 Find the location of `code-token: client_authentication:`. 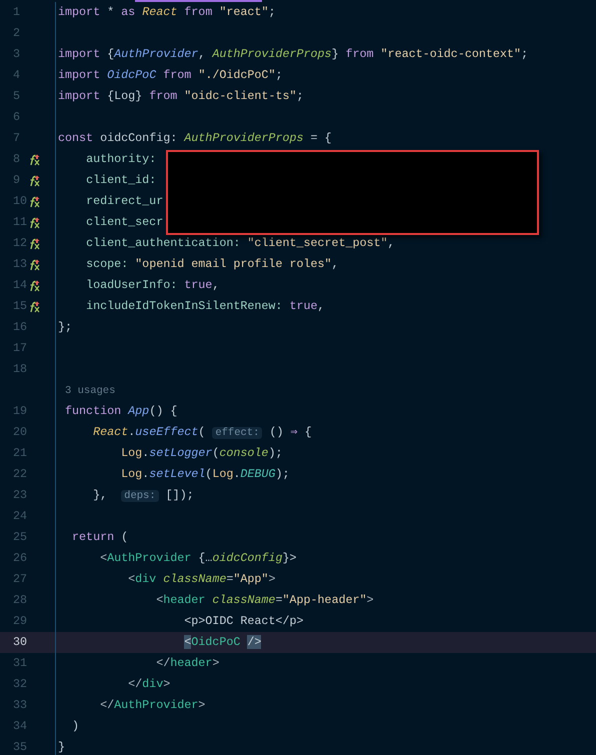

code-token: client_authentication: is located at coordinates (163, 243).